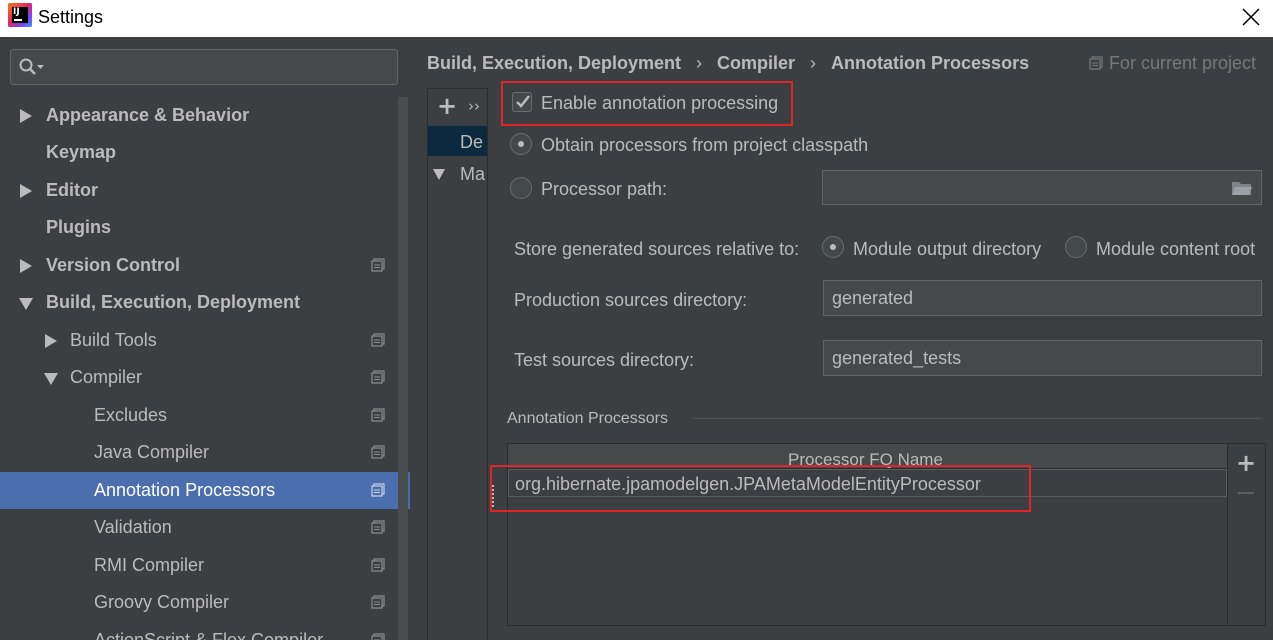 The width and height of the screenshot is (1273, 640). Describe the element at coordinates (631, 300) in the screenshot. I see `production-sources-label: Production sources directory:` at that location.